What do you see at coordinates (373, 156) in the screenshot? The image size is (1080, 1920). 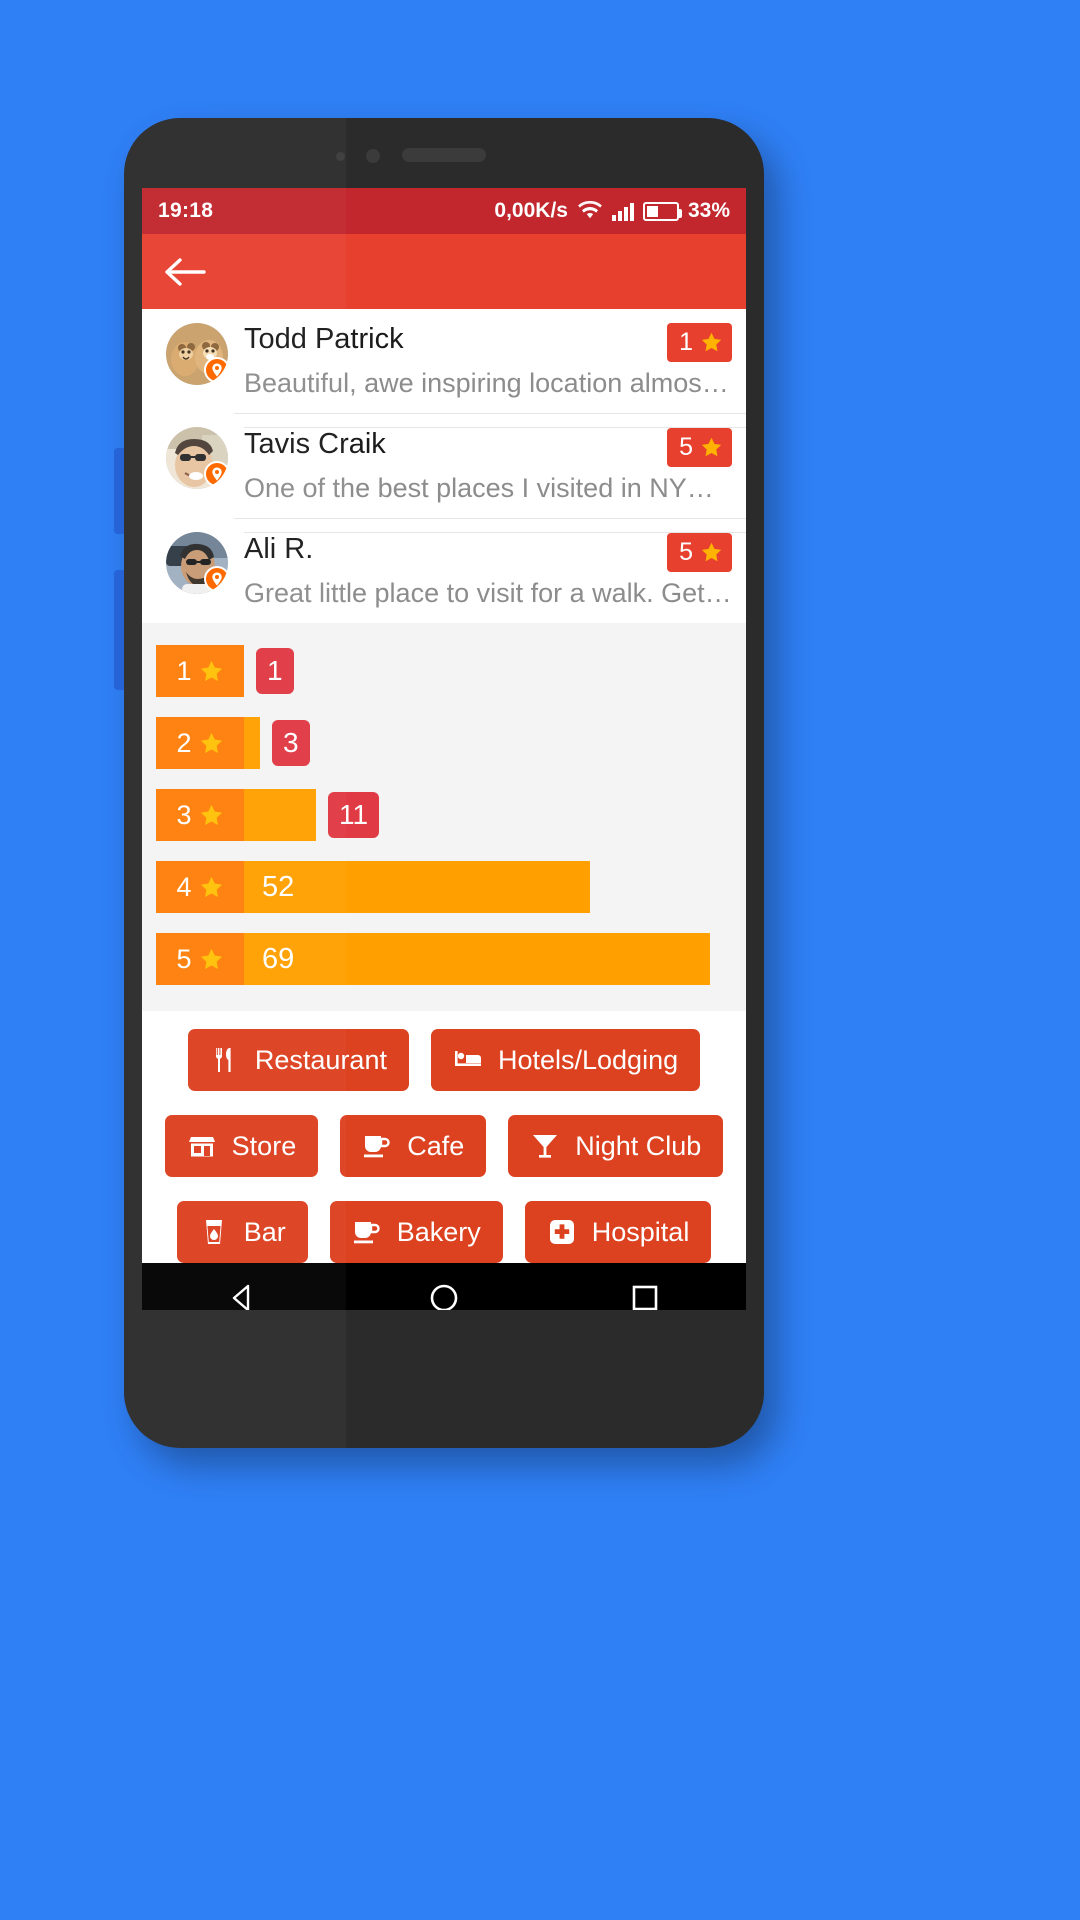 I see `front-camera-icon` at bounding box center [373, 156].